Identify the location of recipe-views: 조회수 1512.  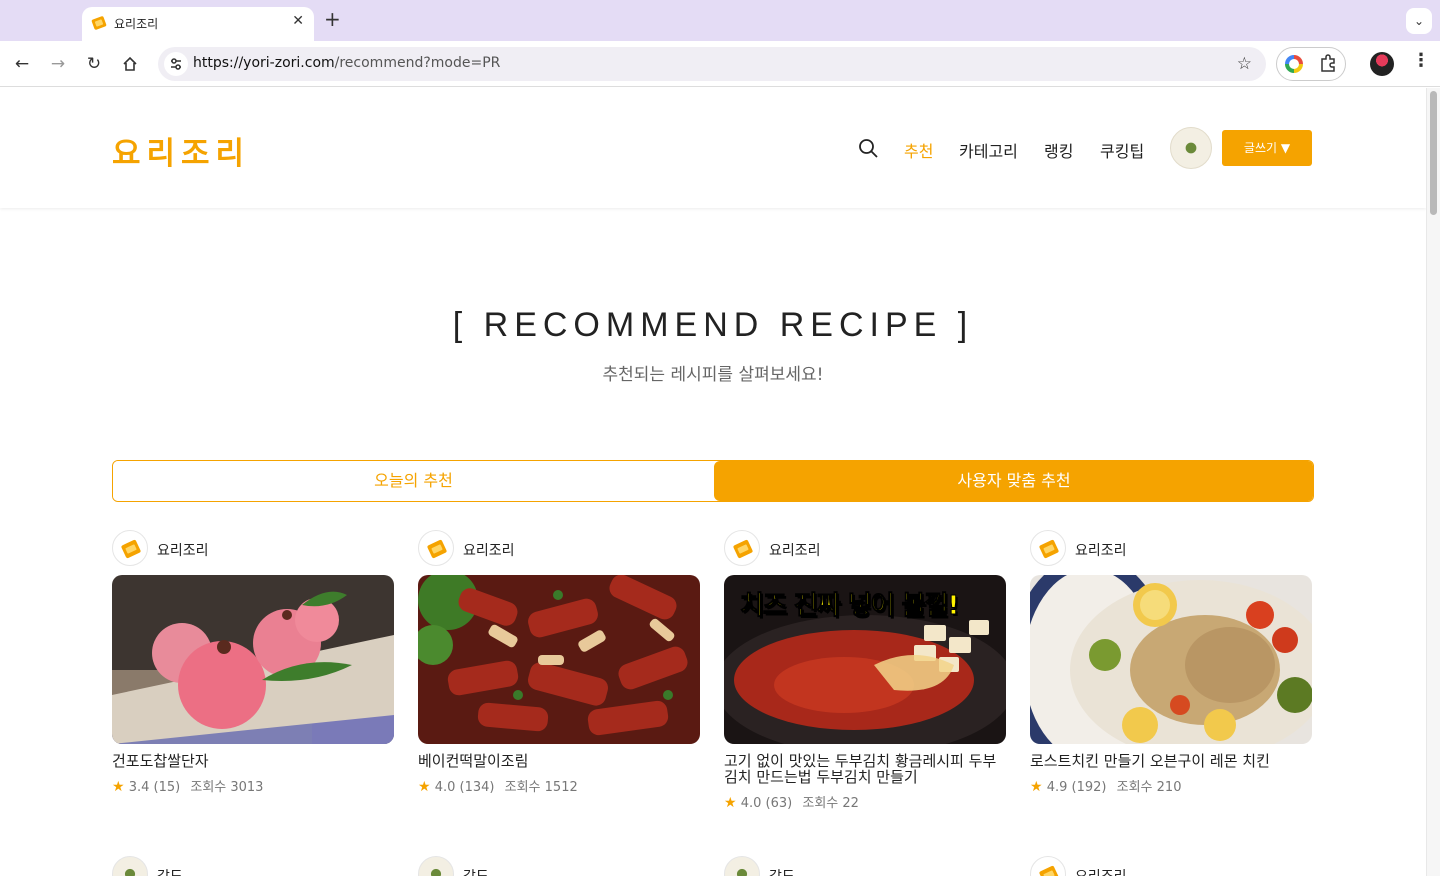
(541, 787).